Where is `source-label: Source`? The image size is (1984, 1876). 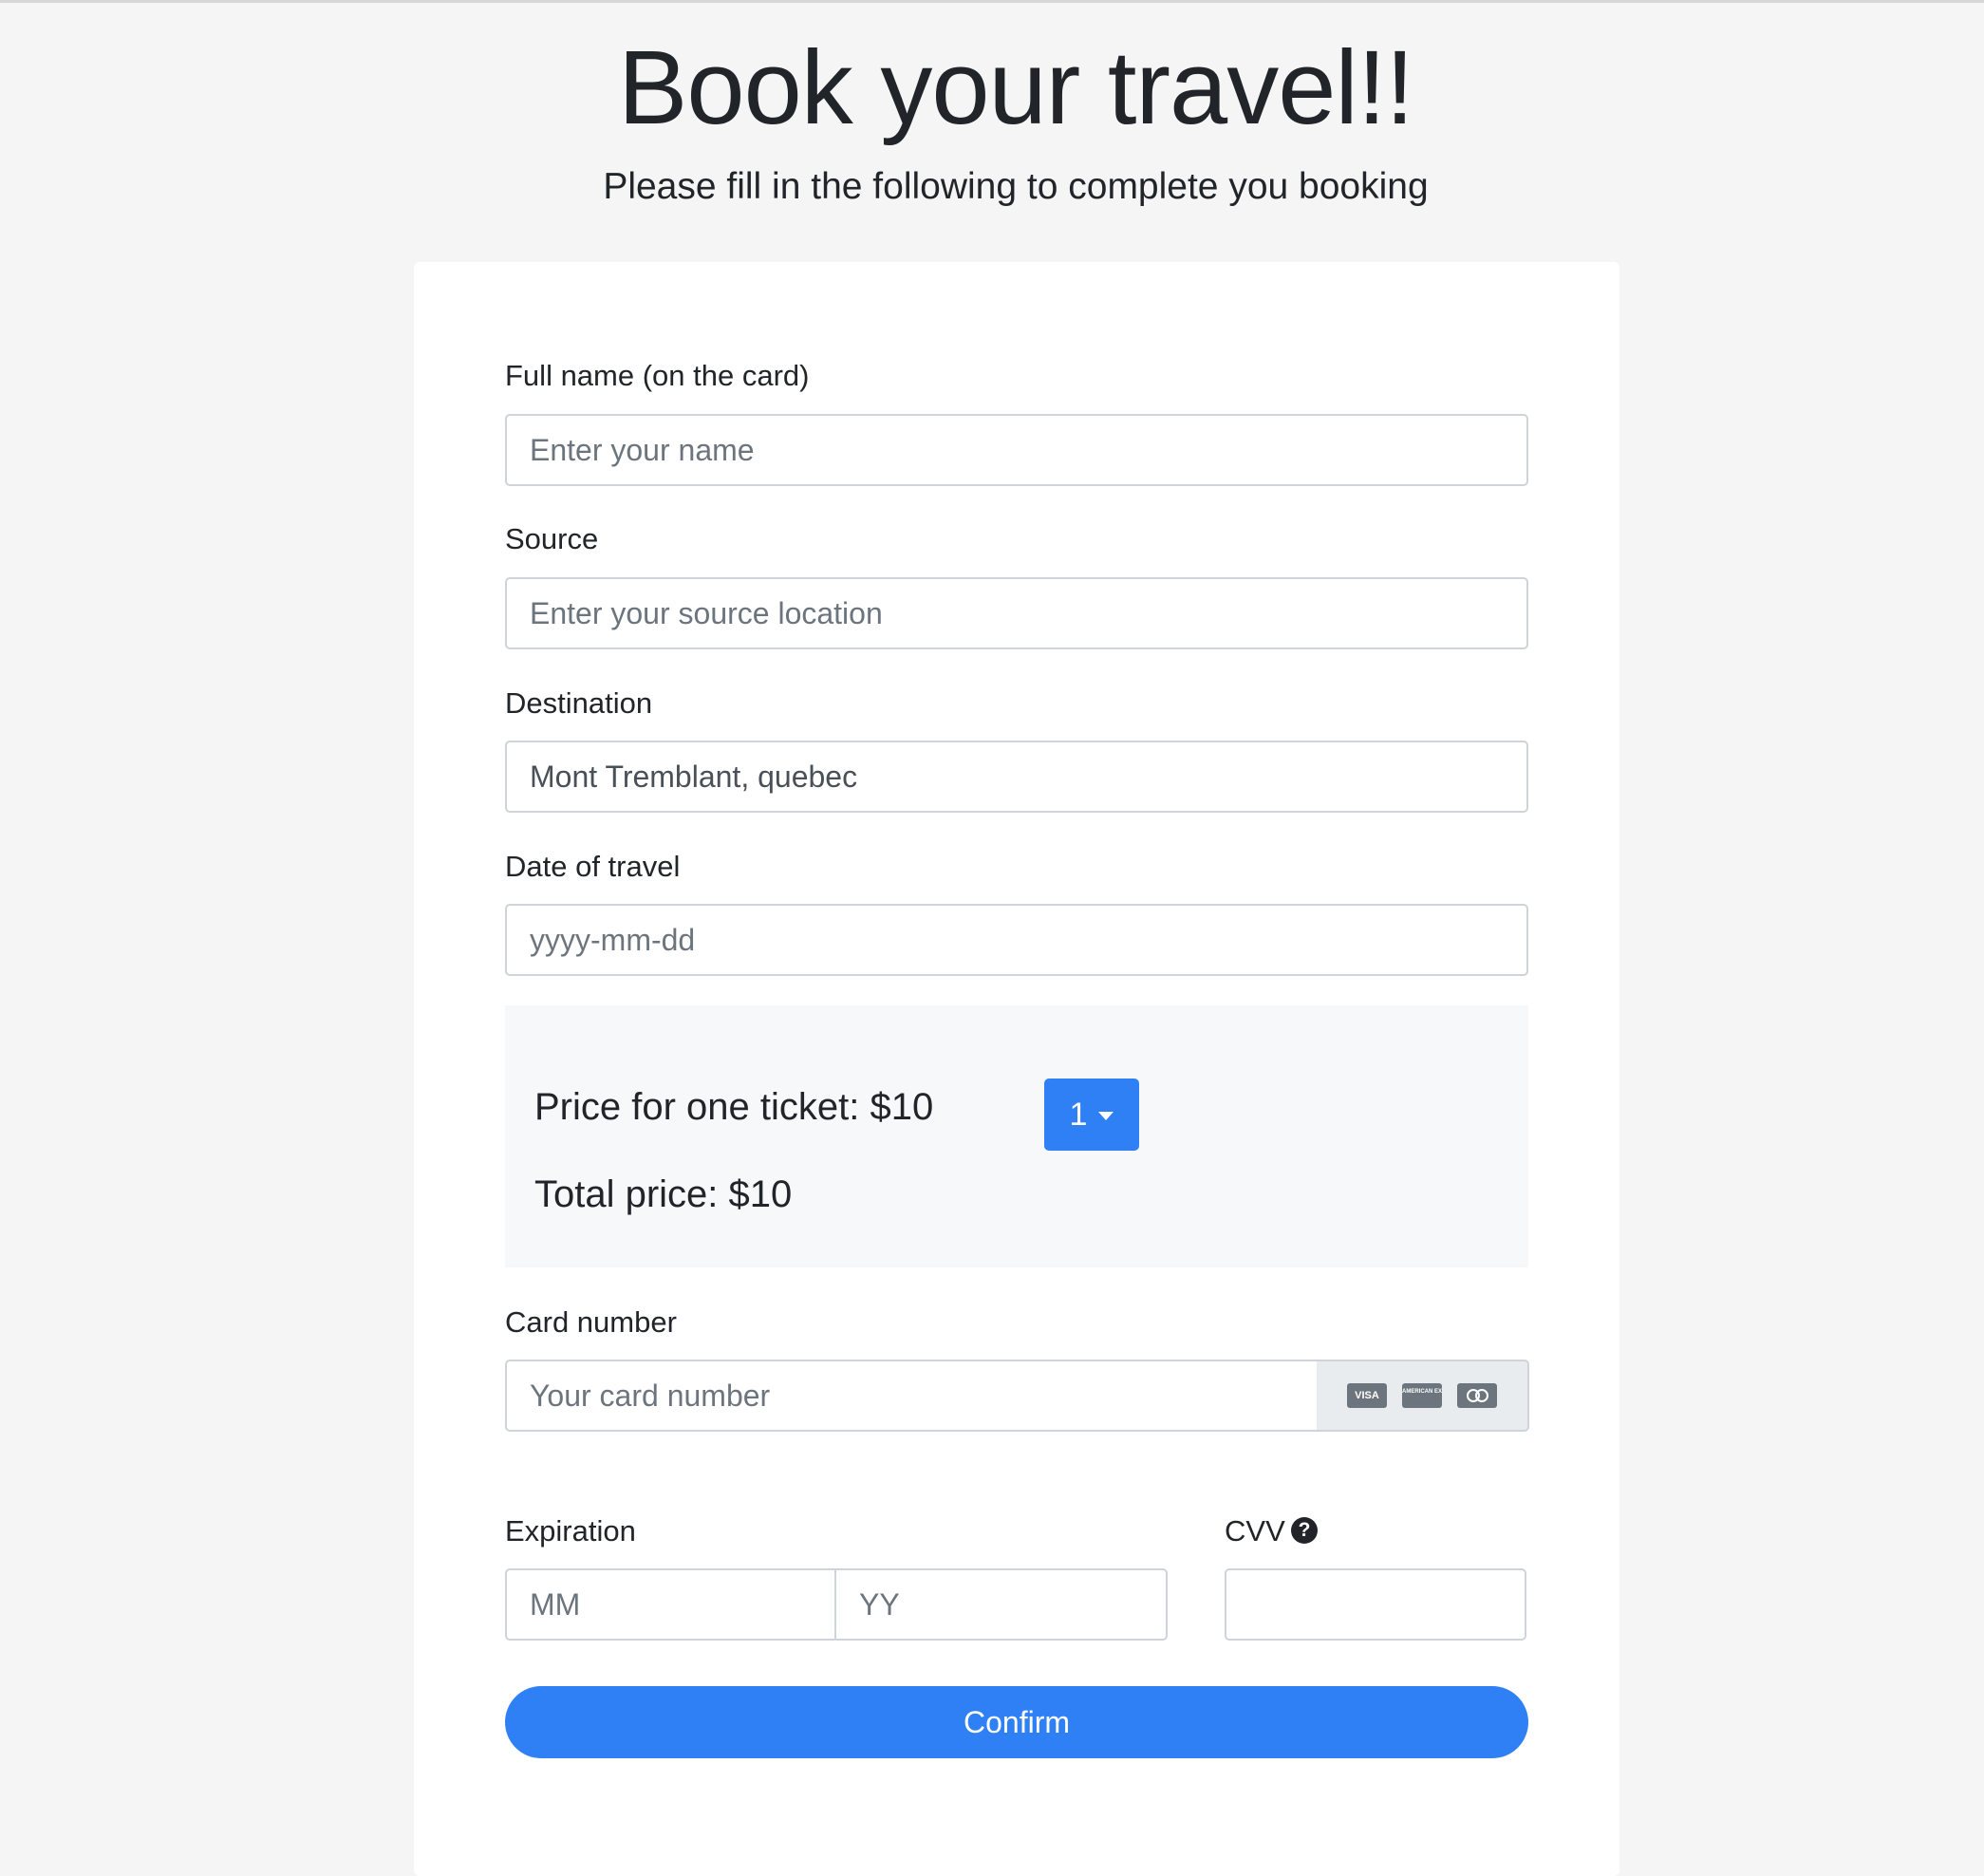
source-label: Source is located at coordinates (552, 538).